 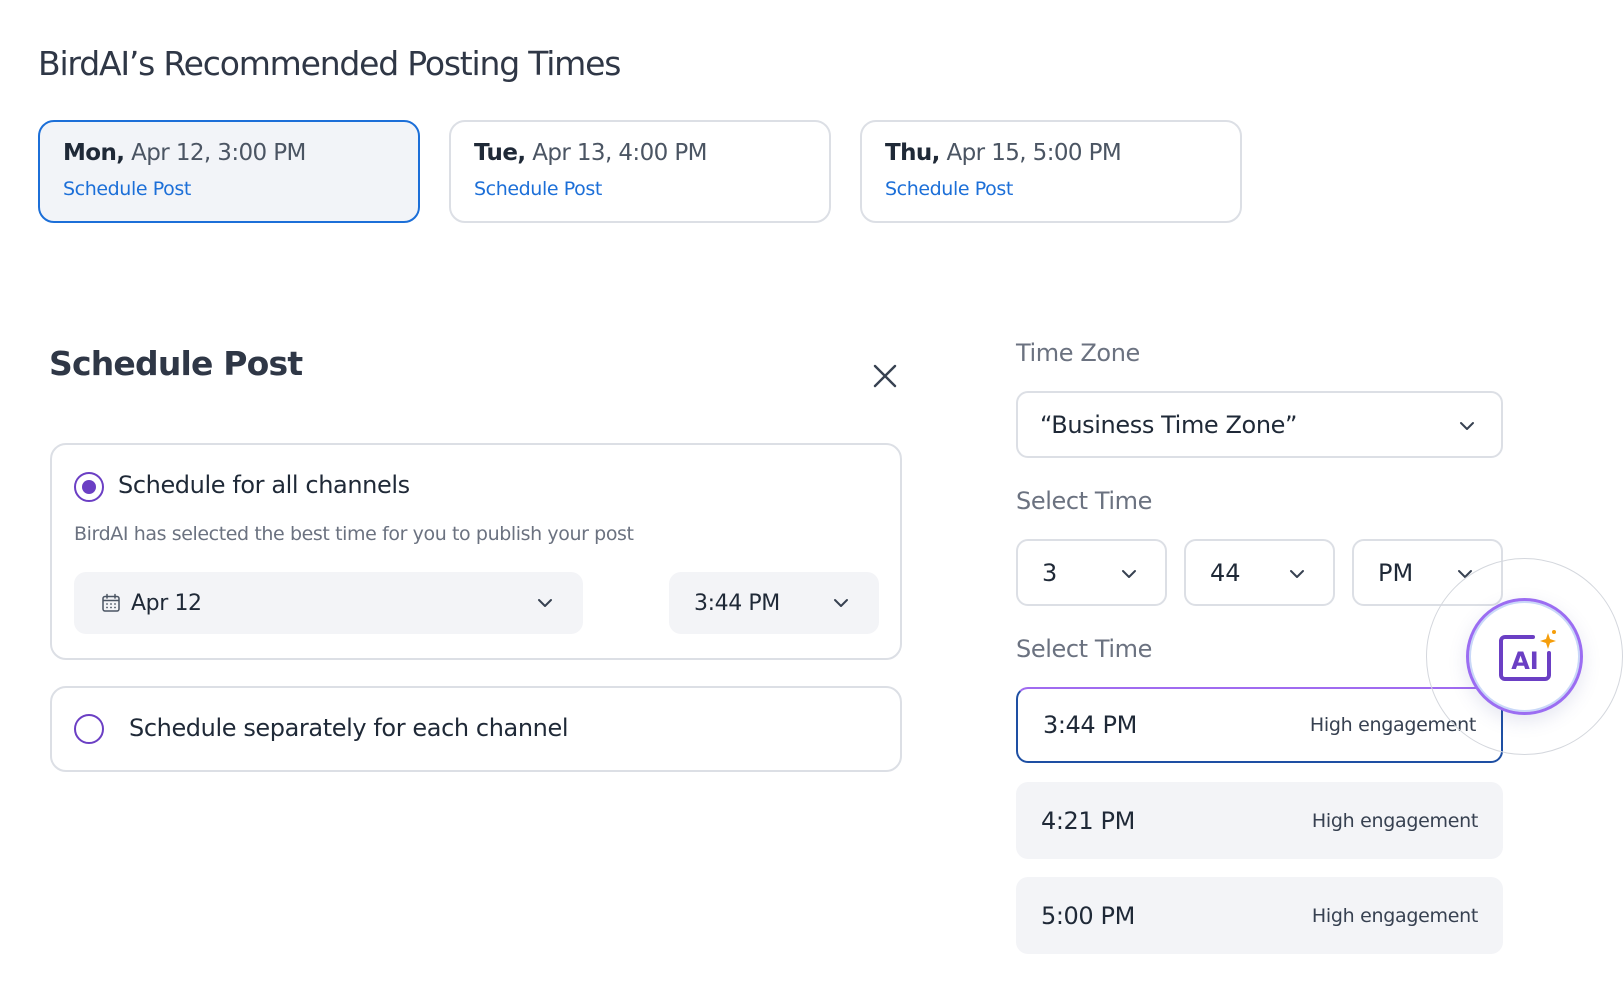 I want to click on hour-select: 3, so click(x=1091, y=572).